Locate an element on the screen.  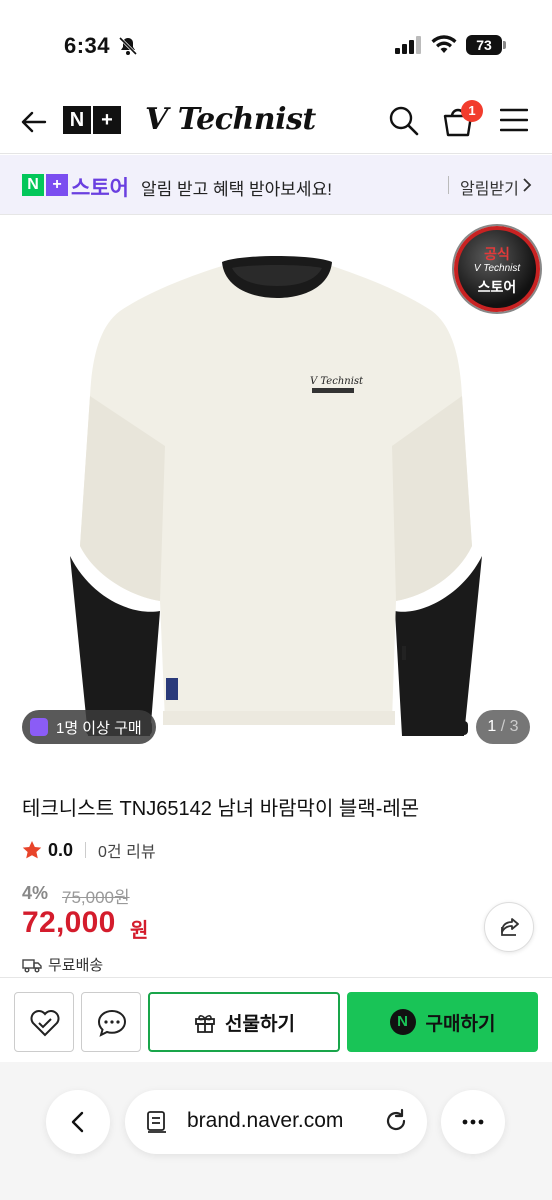
nplus-store-logo: N + is located at coordinates (45, 185).